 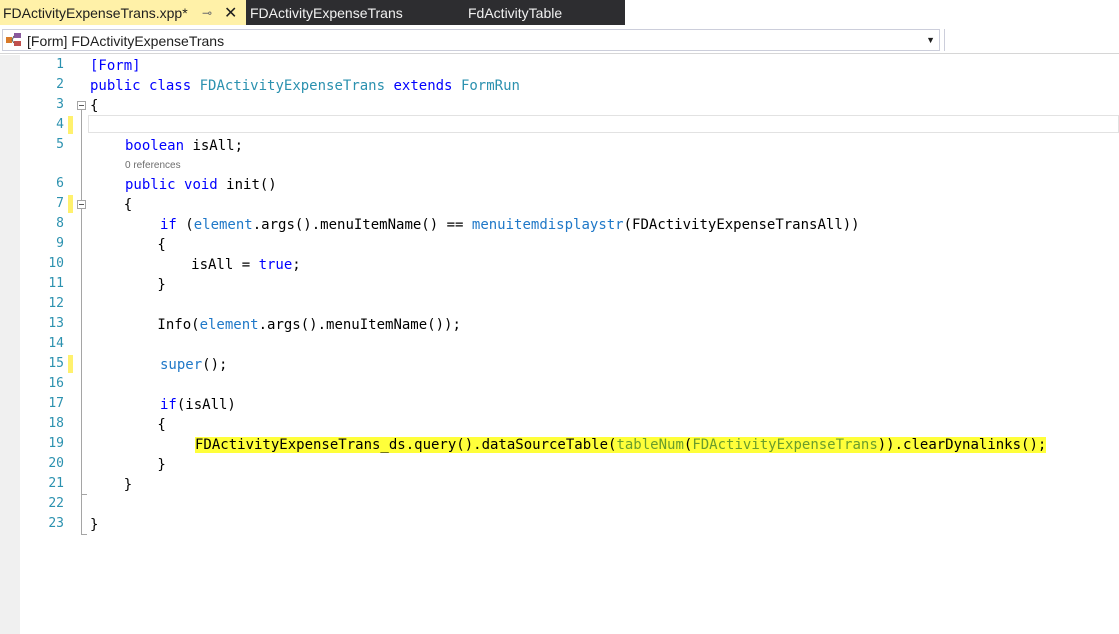 What do you see at coordinates (603, 124) in the screenshot?
I see `current-line-indicator` at bounding box center [603, 124].